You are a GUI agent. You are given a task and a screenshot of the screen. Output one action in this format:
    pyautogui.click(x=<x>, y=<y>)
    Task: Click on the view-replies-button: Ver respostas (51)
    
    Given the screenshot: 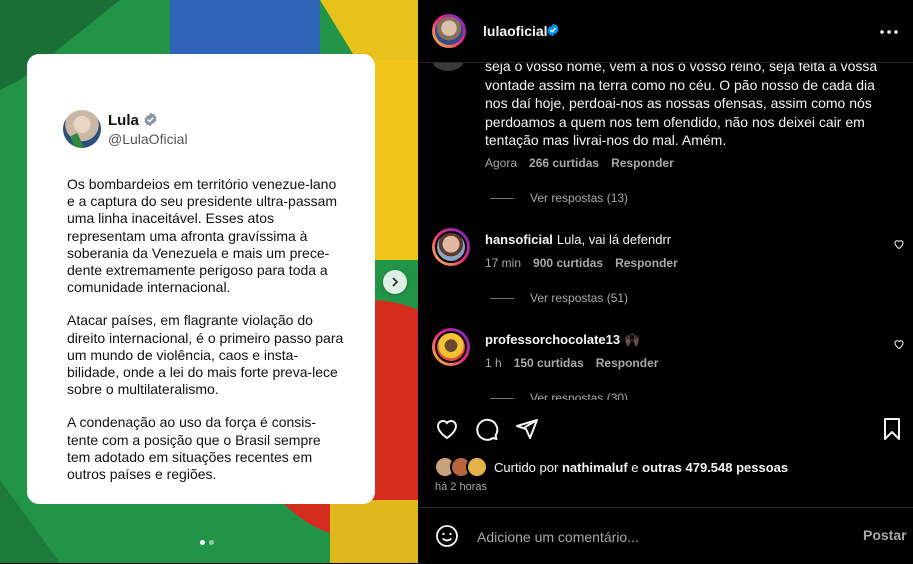 What is the action you would take?
    pyautogui.click(x=559, y=298)
    